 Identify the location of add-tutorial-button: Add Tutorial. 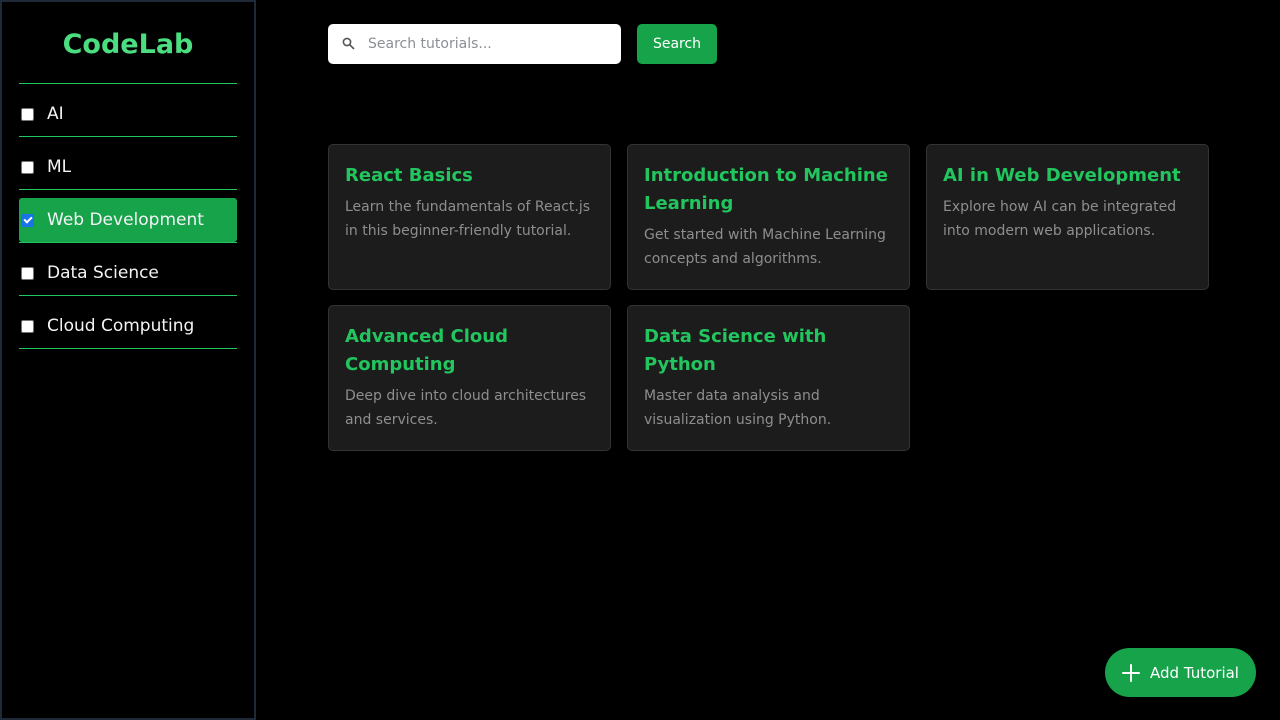
(1180, 672).